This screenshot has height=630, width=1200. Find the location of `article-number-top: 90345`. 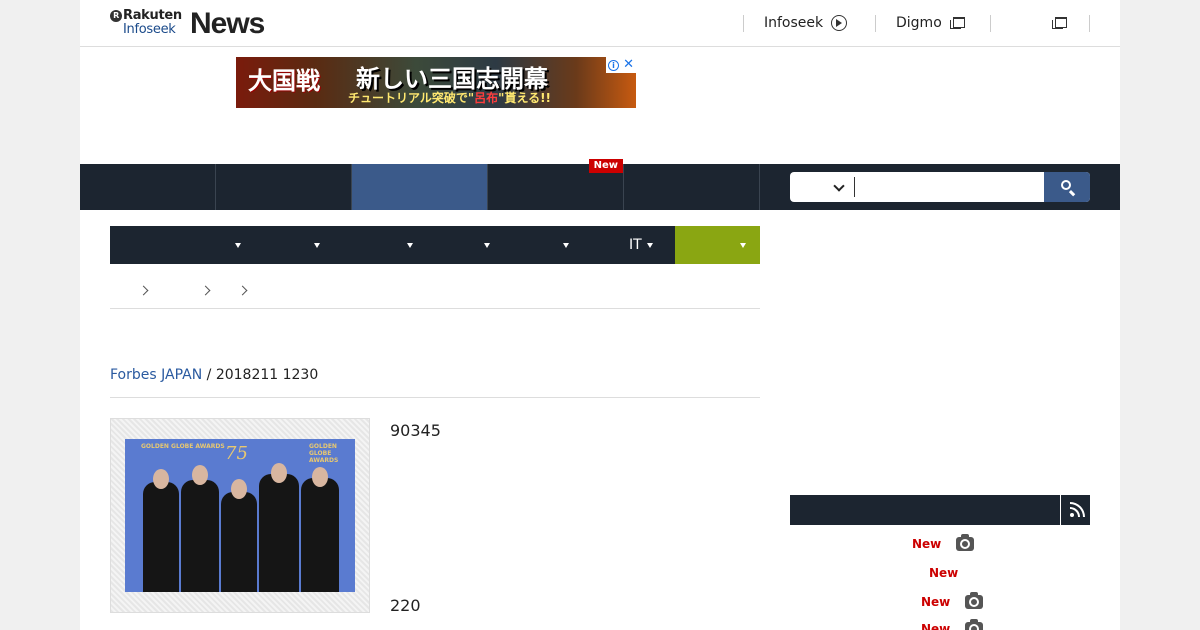

article-number-top: 90345 is located at coordinates (415, 430).